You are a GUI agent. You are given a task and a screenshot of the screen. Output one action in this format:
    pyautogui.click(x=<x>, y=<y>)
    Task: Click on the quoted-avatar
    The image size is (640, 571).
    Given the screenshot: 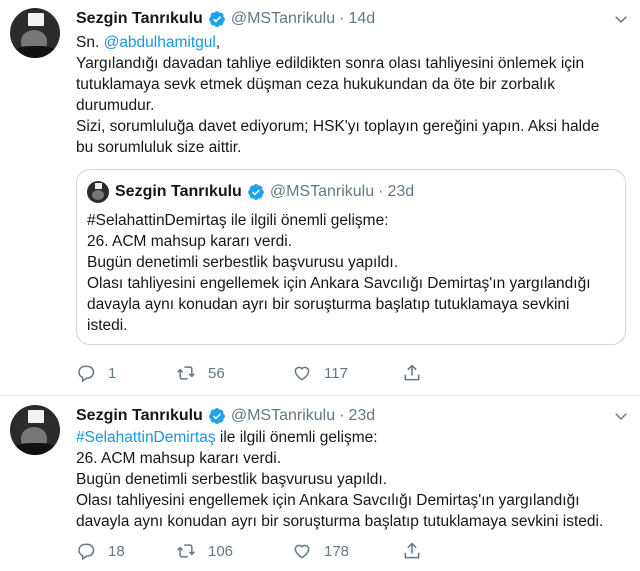 What is the action you would take?
    pyautogui.click(x=98, y=192)
    